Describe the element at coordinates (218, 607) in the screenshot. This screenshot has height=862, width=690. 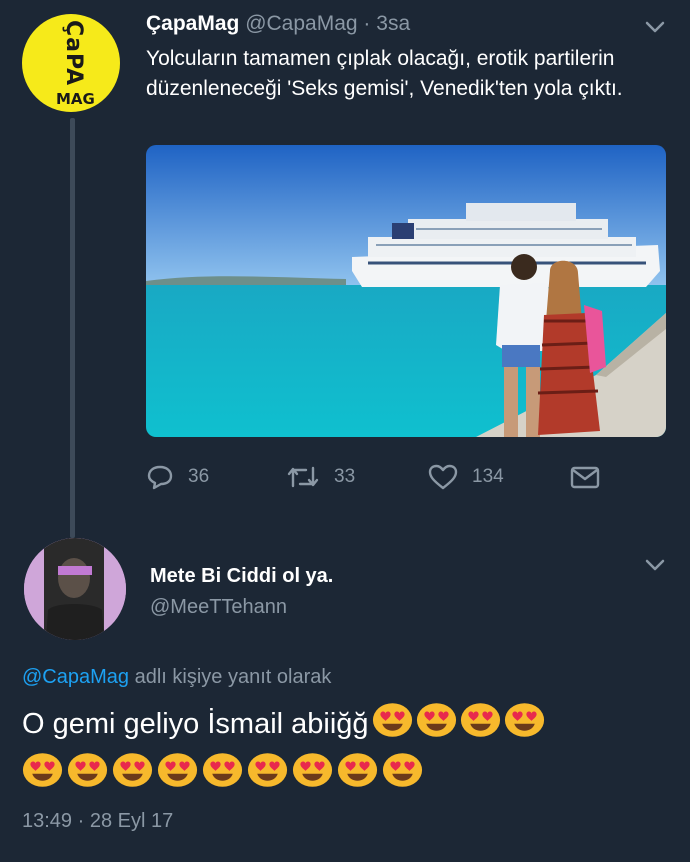
I see `reply-author-handle: @MeeTTehann` at that location.